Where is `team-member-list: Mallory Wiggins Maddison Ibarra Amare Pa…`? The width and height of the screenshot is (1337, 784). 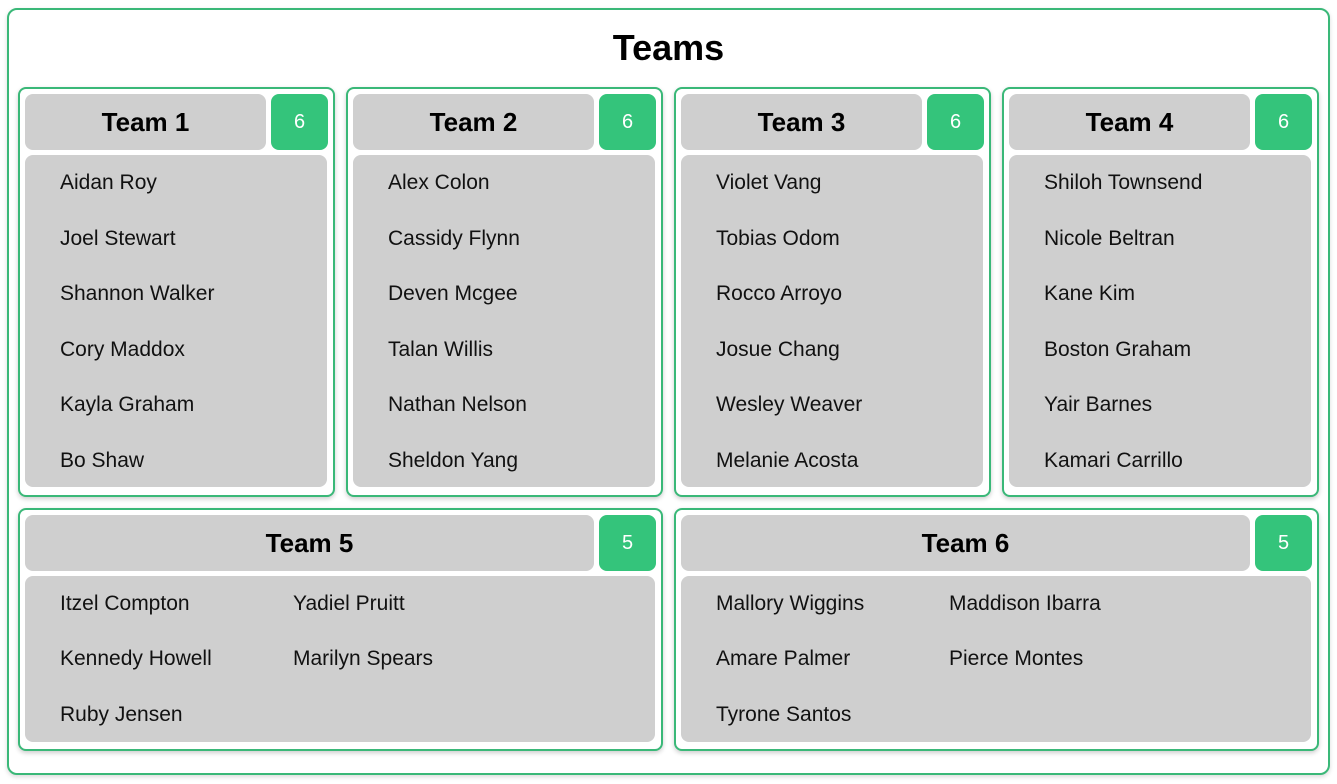
team-member-list: Mallory Wiggins Maddison Ibarra Amare Pa… is located at coordinates (996, 659).